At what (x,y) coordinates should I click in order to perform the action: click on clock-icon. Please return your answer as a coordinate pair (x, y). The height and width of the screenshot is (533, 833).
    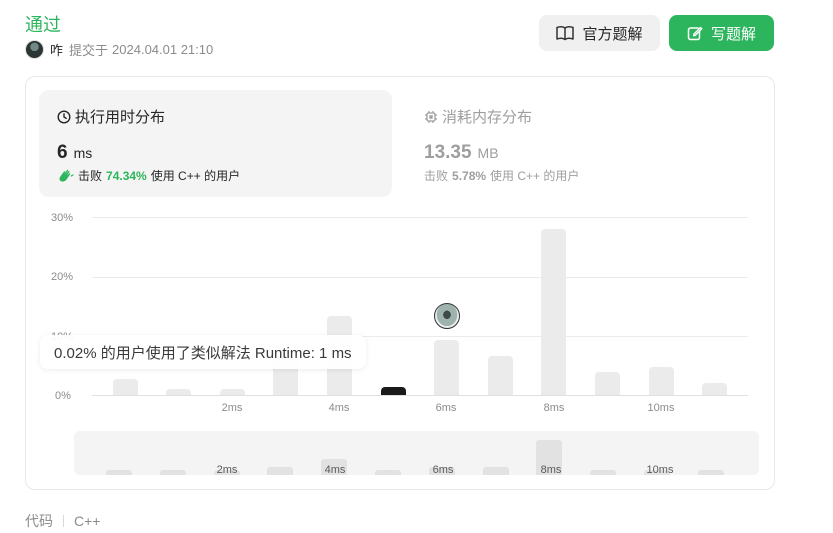
    Looking at the image, I should click on (64, 116).